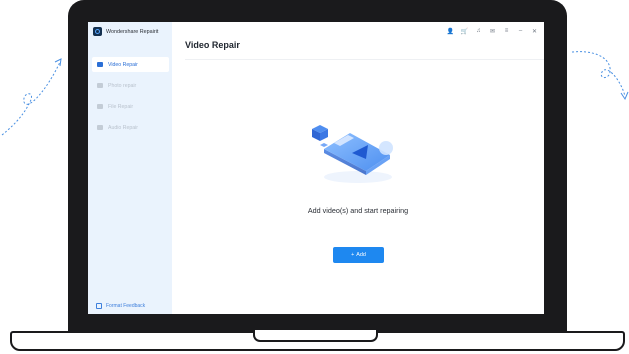 The image size is (629, 354). What do you see at coordinates (100, 127) in the screenshot?
I see `audio-icon` at bounding box center [100, 127].